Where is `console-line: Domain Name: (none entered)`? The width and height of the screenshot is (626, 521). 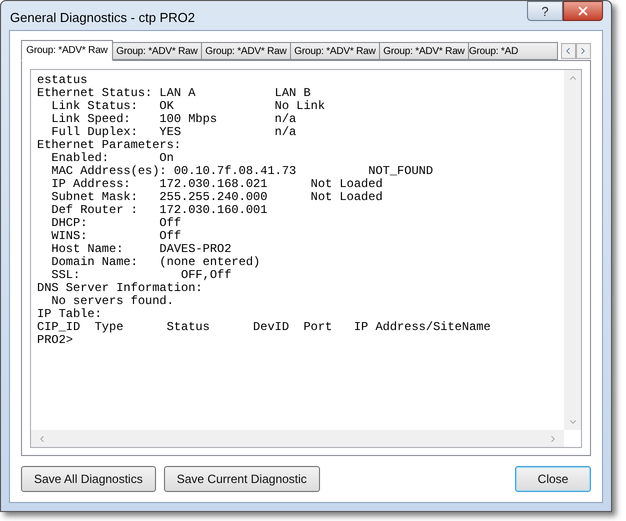 console-line: Domain Name: (none entered) is located at coordinates (155, 262).